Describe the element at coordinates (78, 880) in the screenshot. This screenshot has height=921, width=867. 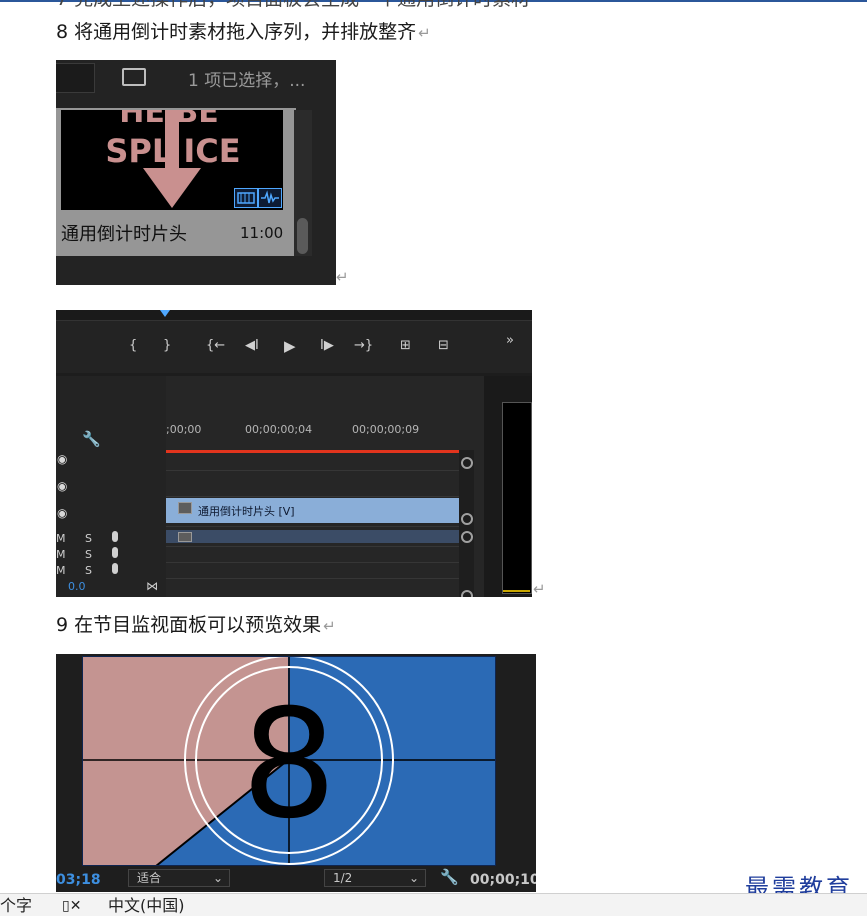
I see `current-timecode: 03;18` at that location.